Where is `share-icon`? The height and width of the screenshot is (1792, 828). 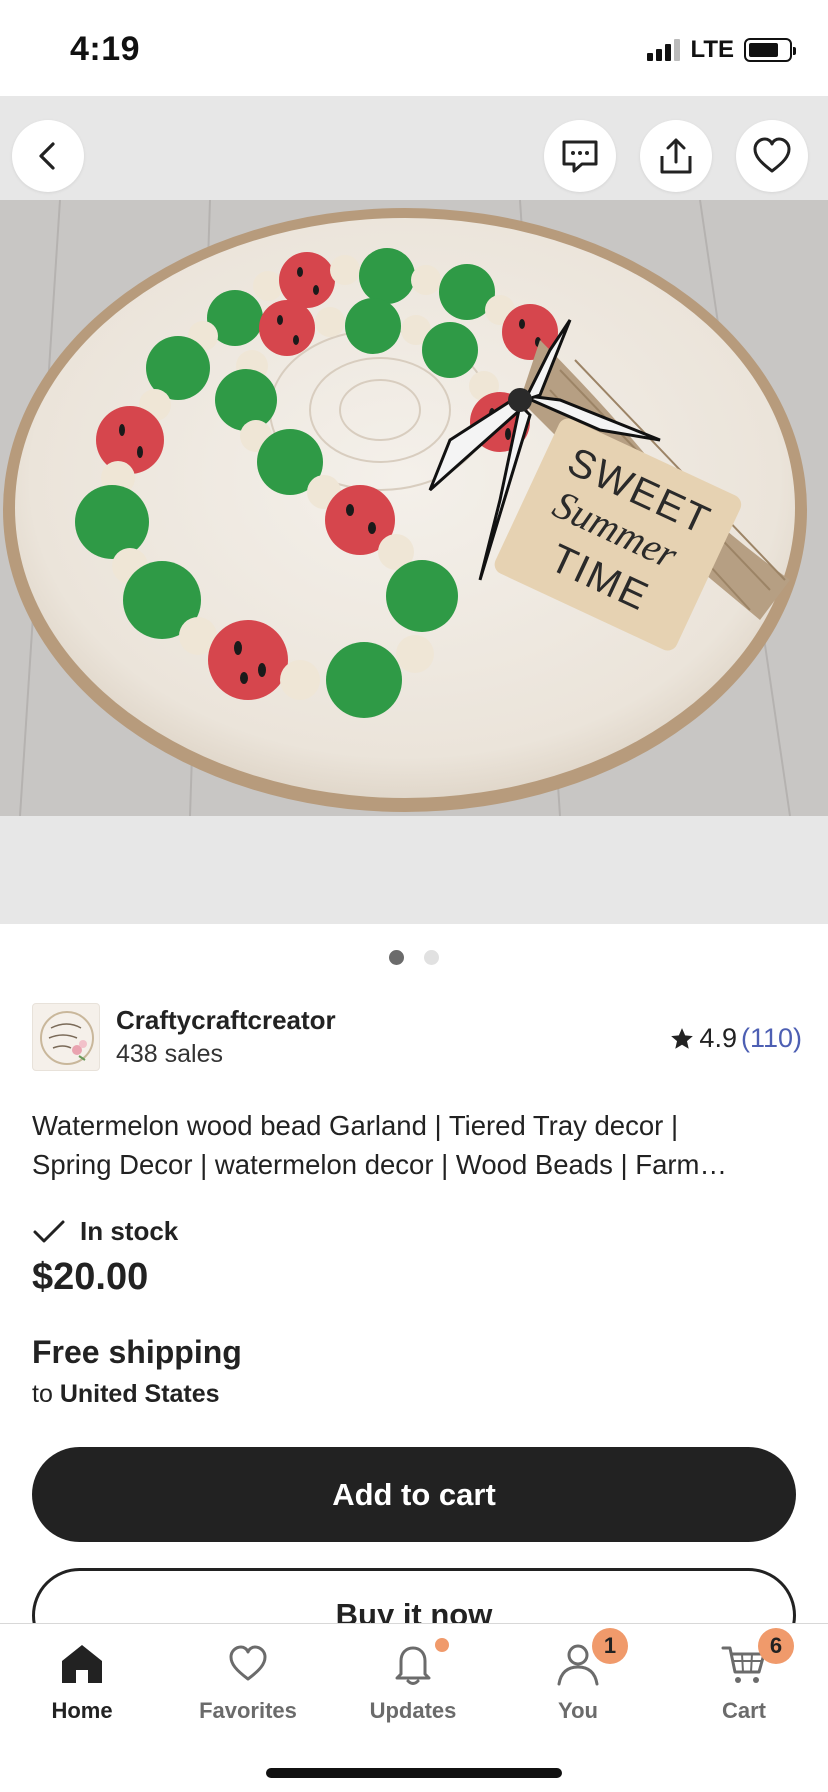
share-icon is located at coordinates (676, 156).